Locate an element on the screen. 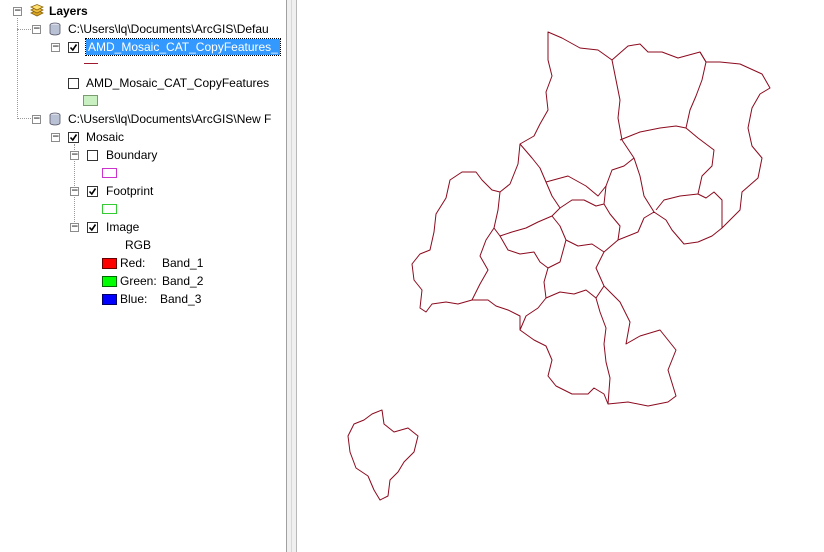 This screenshot has height=552, width=824. layer-name: Mosaic is located at coordinates (105, 137).